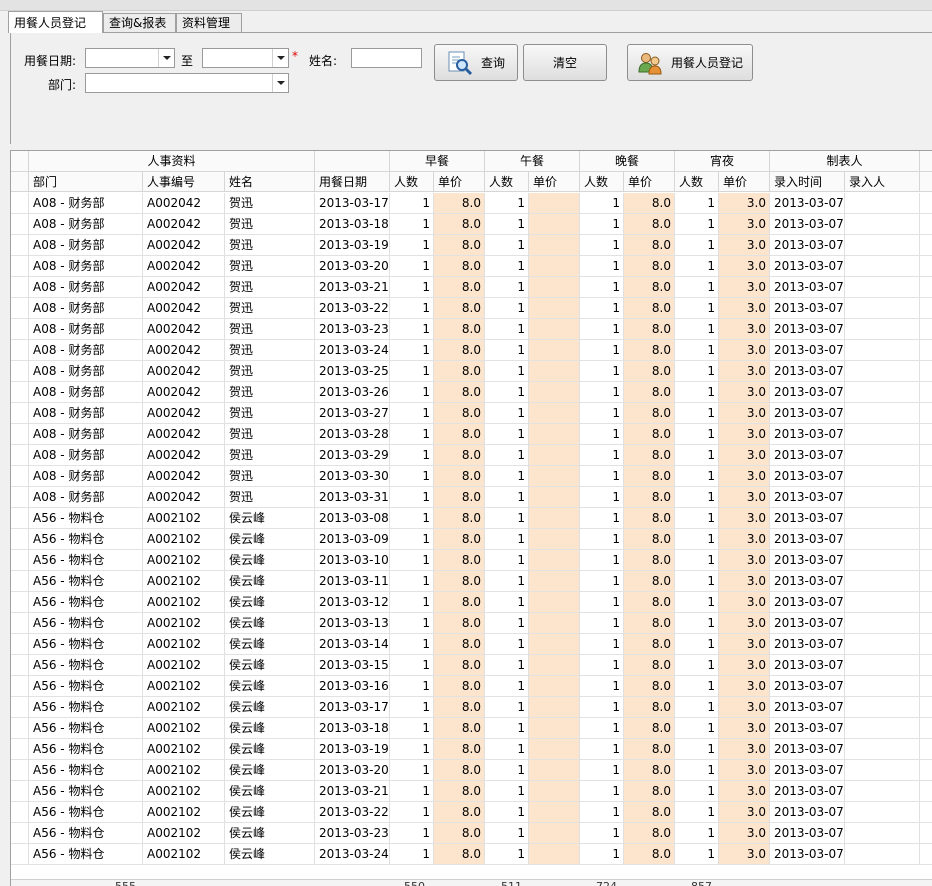 The height and width of the screenshot is (886, 932). What do you see at coordinates (882, 181) in the screenshot?
I see `col-entry-by: 录入人` at bounding box center [882, 181].